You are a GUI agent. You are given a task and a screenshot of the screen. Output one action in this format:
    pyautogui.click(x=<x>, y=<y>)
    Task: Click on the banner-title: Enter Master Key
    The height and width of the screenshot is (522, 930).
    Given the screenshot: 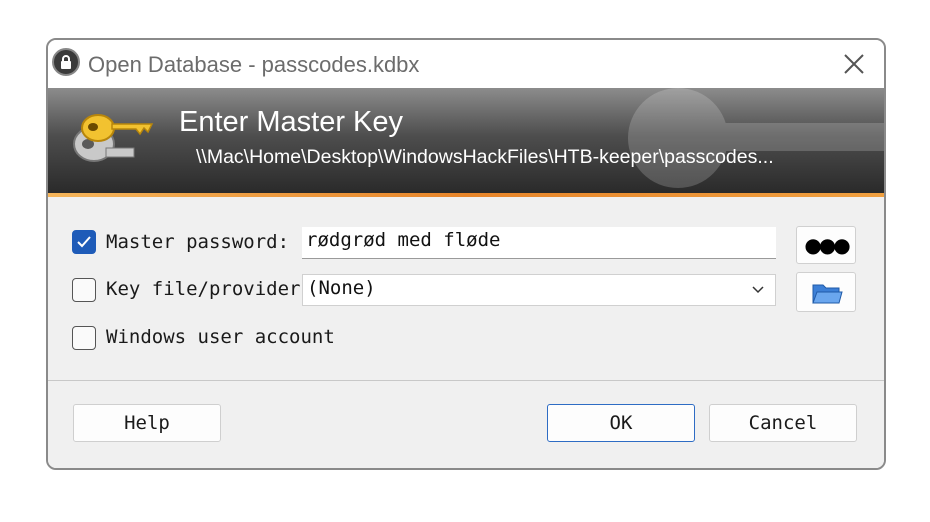 What is the action you would take?
    pyautogui.click(x=291, y=122)
    